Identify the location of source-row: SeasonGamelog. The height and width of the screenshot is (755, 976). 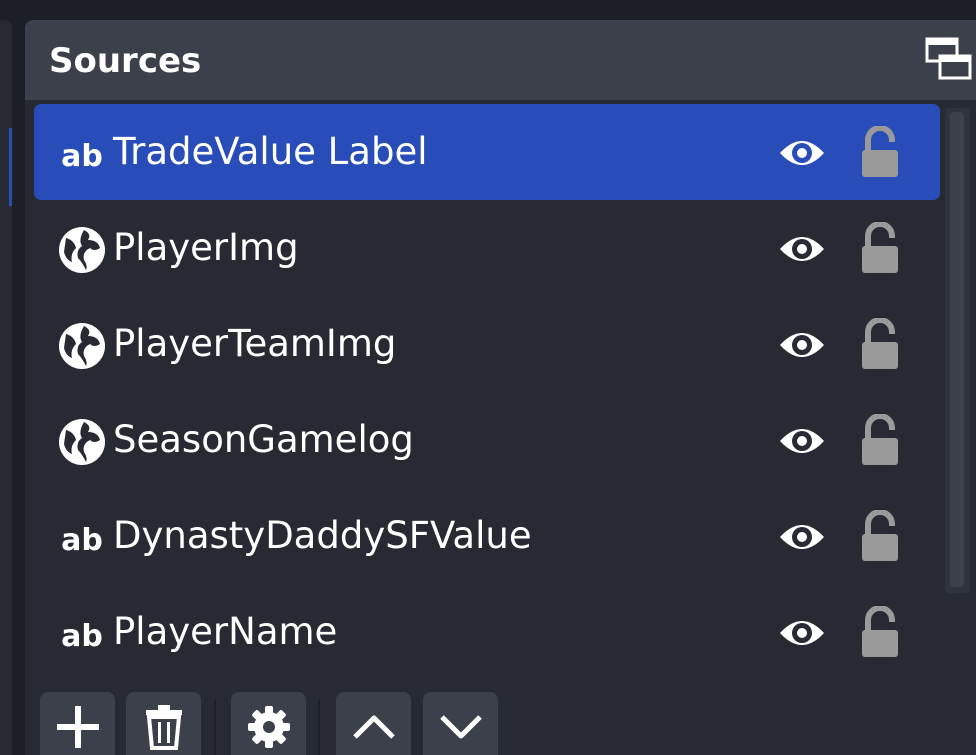
(487, 440).